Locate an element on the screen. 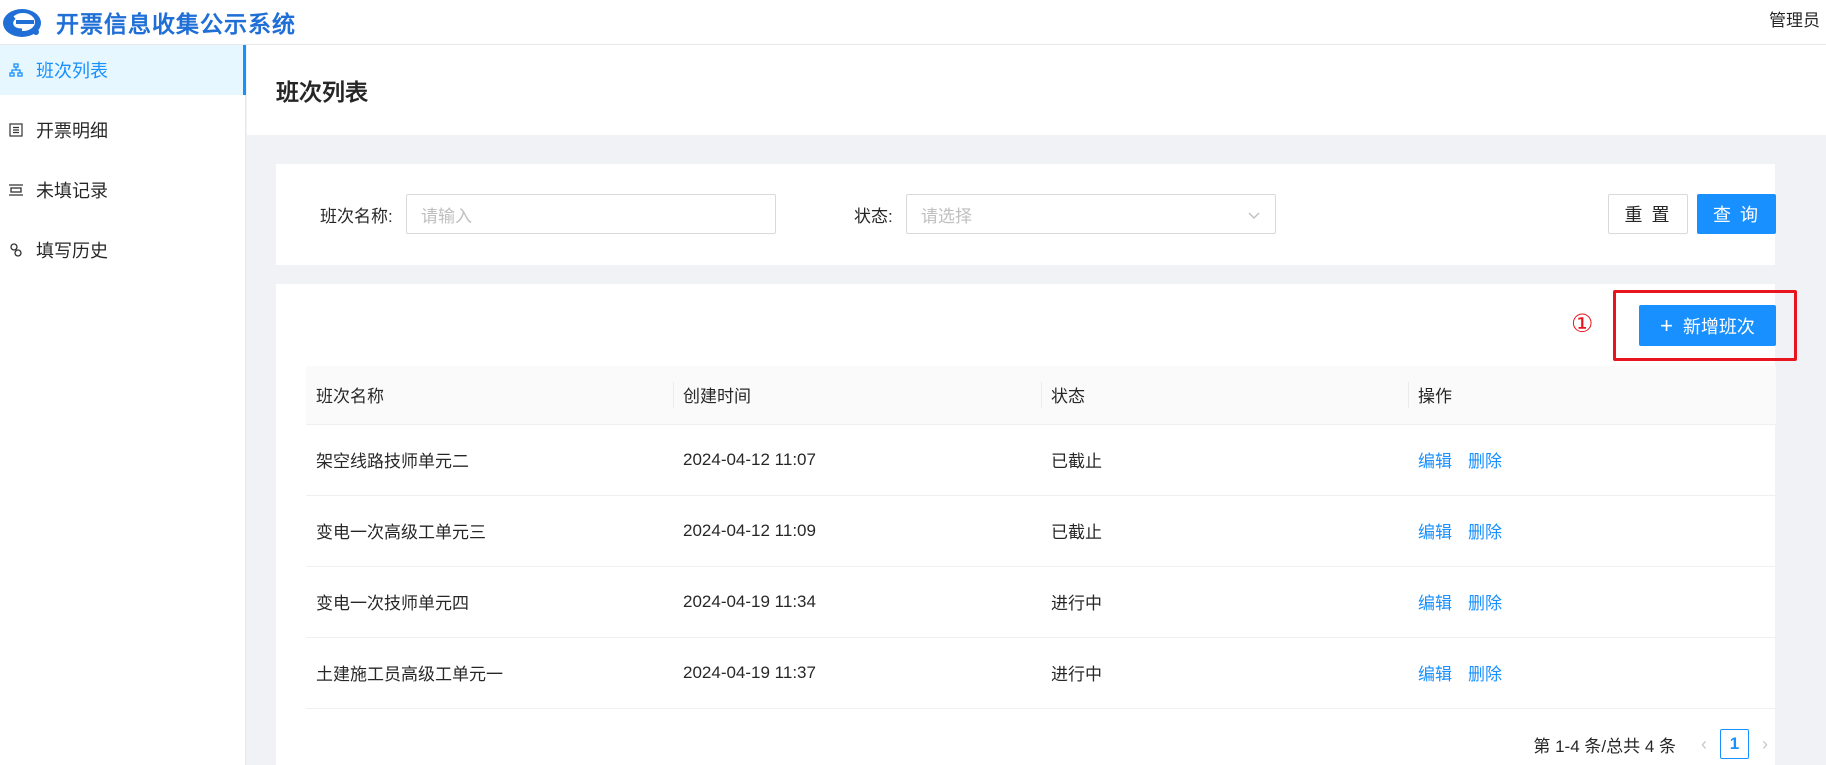  table-header-row: 班次名称 创建时间 状态 操作 is located at coordinates (1041, 395).